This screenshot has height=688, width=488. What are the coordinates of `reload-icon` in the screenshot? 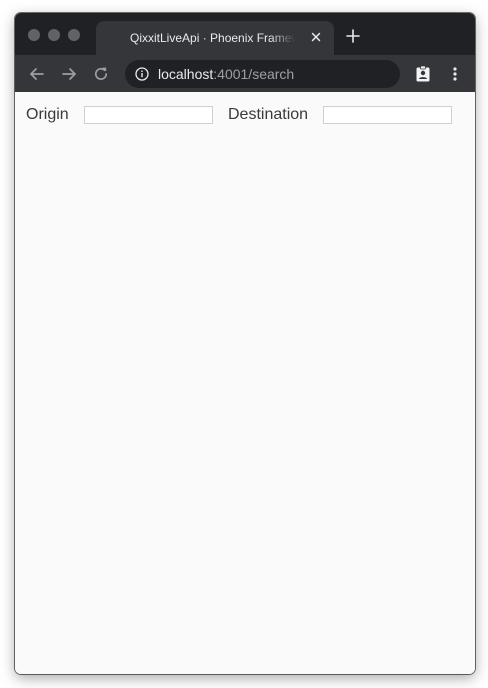 It's located at (101, 74).